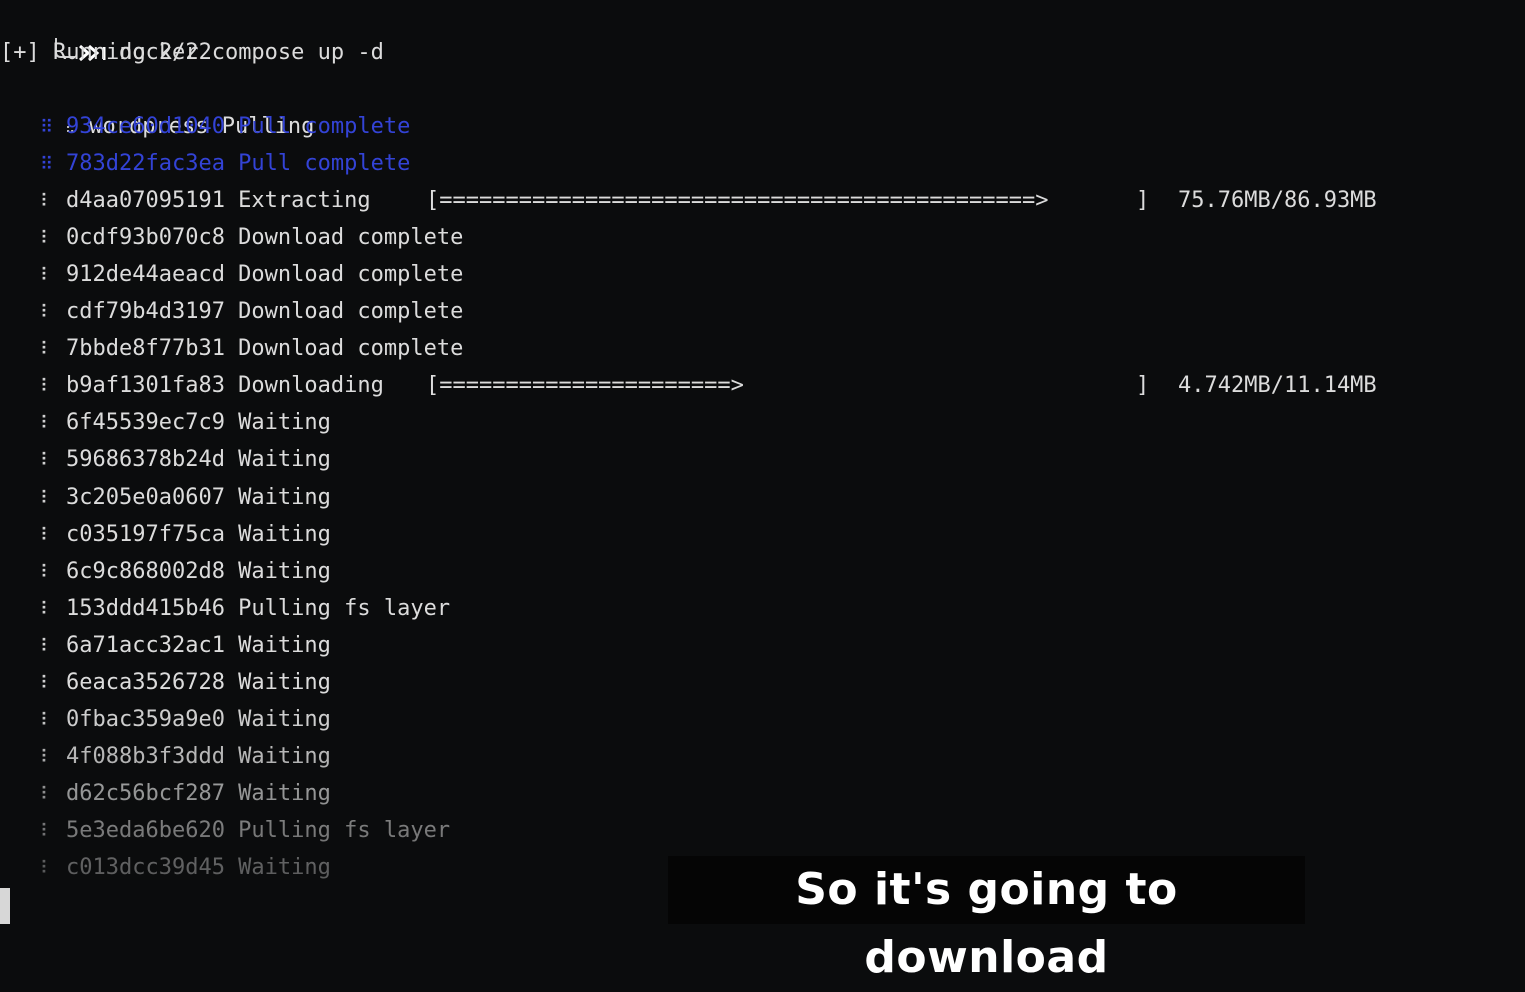 The height and width of the screenshot is (992, 1525). What do you see at coordinates (258, 608) in the screenshot?
I see `layer-status-text: 153ddd415b46 Pulling fs layer` at bounding box center [258, 608].